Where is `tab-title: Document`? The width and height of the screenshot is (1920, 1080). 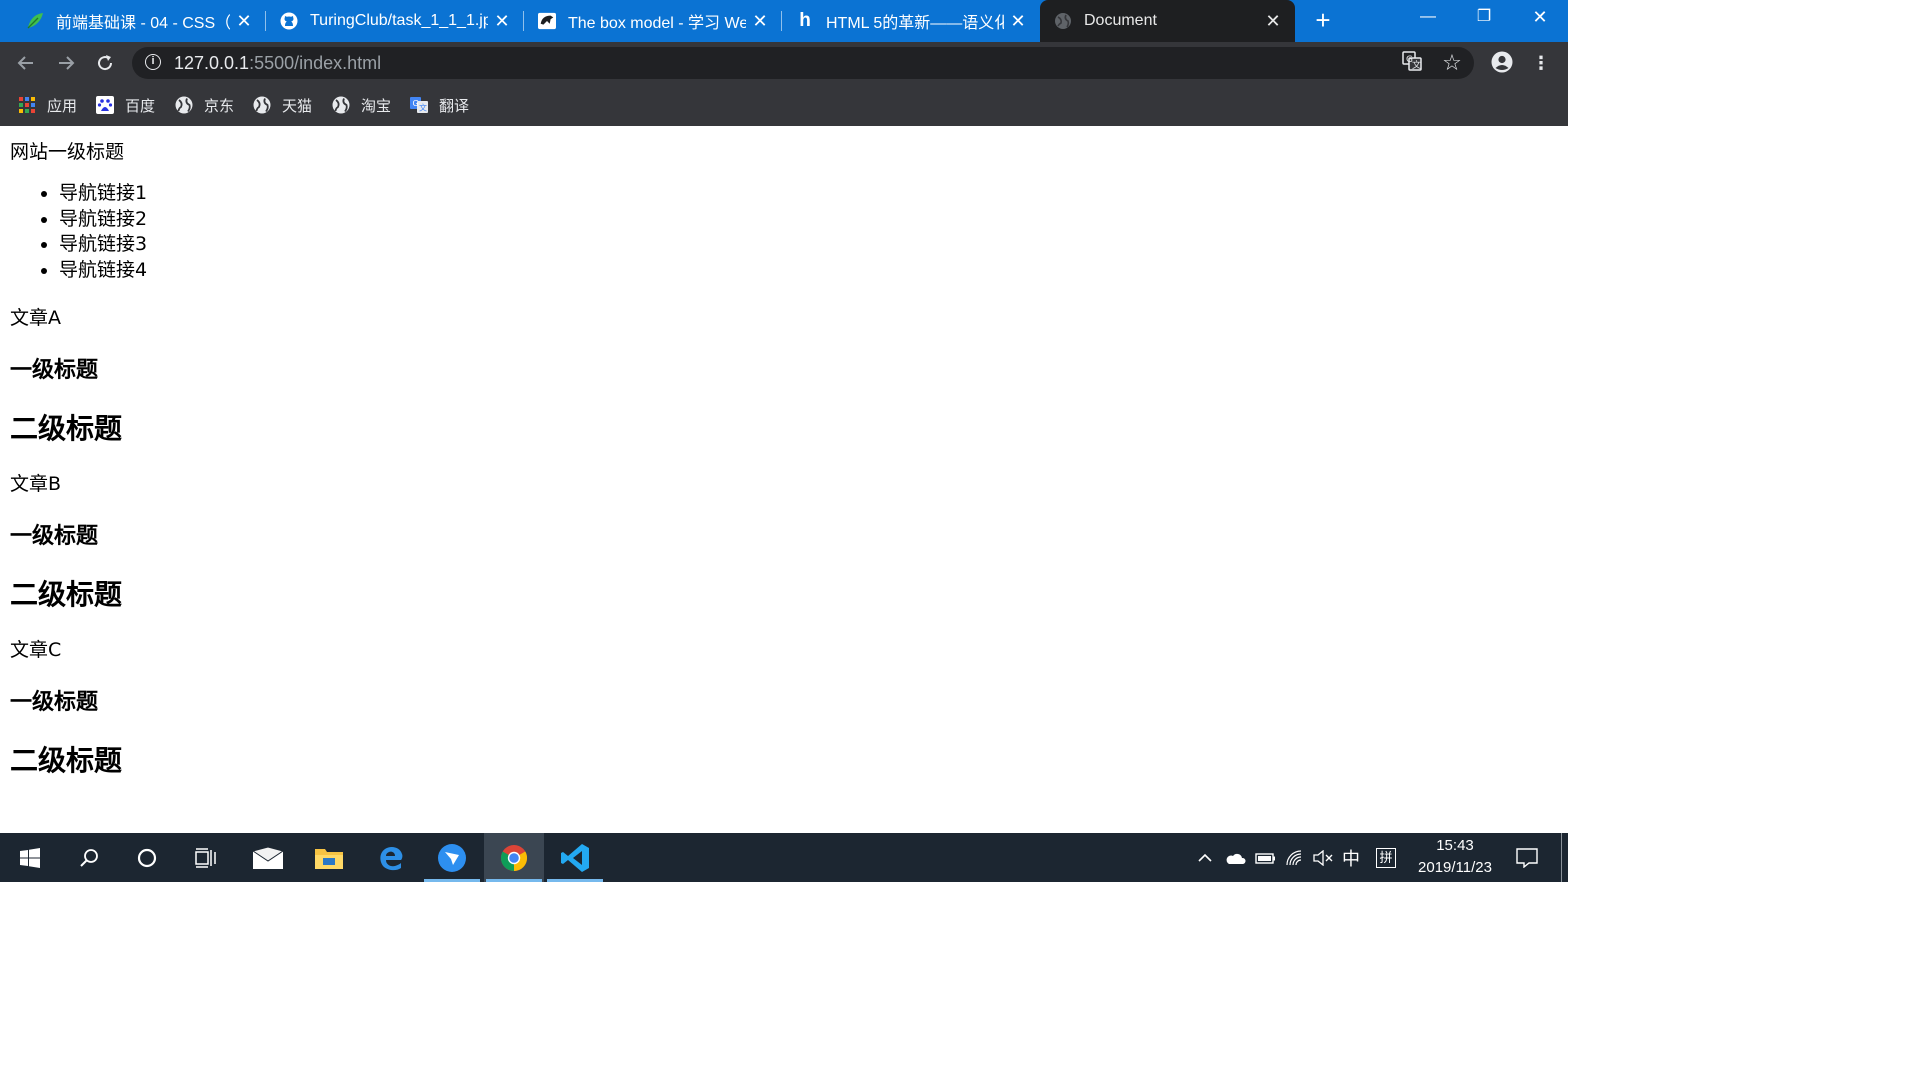 tab-title: Document is located at coordinates (1120, 20).